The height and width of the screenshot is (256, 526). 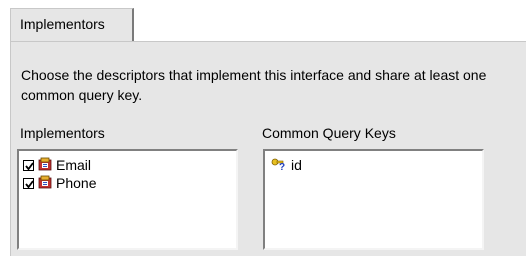 What do you see at coordinates (73, 165) in the screenshot?
I see `implementor-label: Email` at bounding box center [73, 165].